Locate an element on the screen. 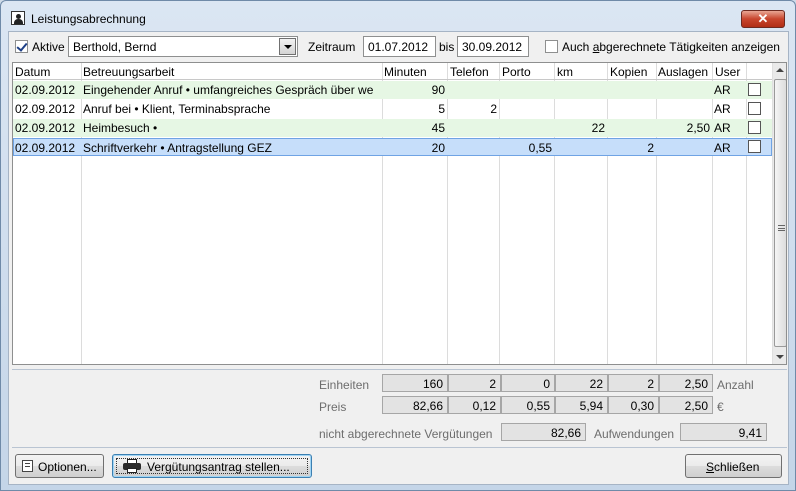 The height and width of the screenshot is (491, 796). cell-arbeit: Heimbesuch • is located at coordinates (120, 128).